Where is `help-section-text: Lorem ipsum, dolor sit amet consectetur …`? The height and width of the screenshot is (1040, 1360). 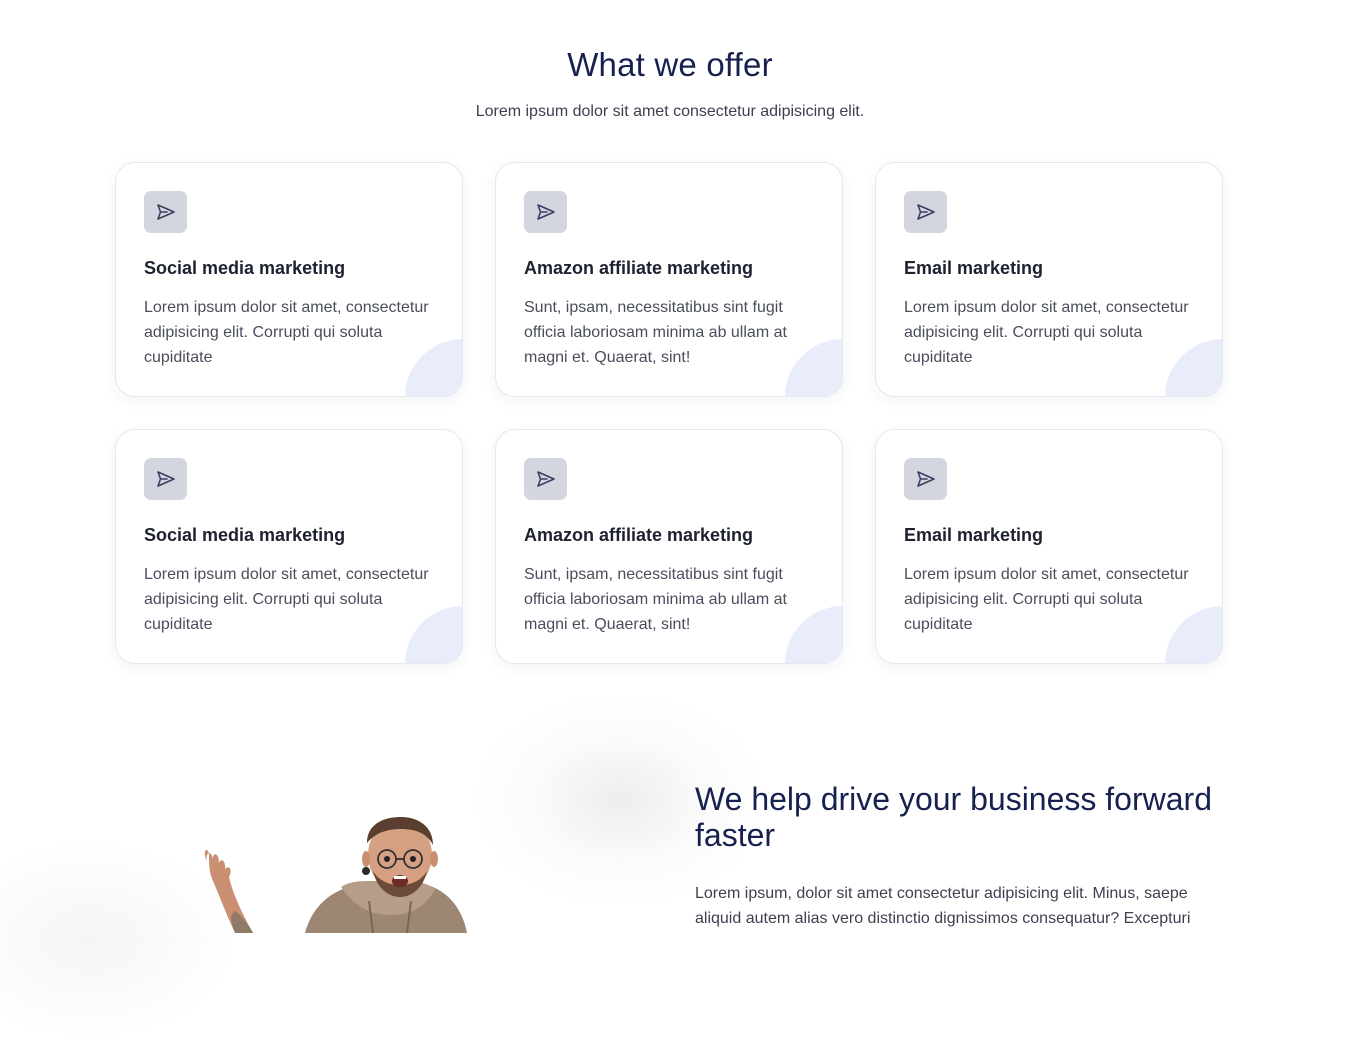 help-section-text: Lorem ipsum, dolor sit amet consectetur … is located at coordinates (943, 906).